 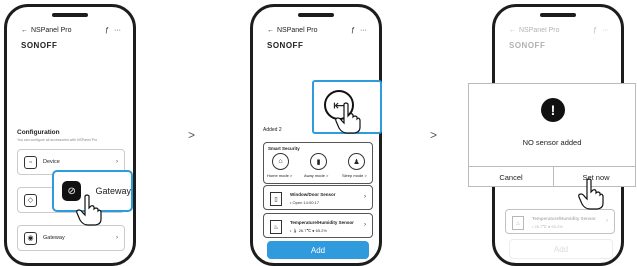 I want to click on row-gateway: ◉ Gateway ›, so click(x=71, y=238).